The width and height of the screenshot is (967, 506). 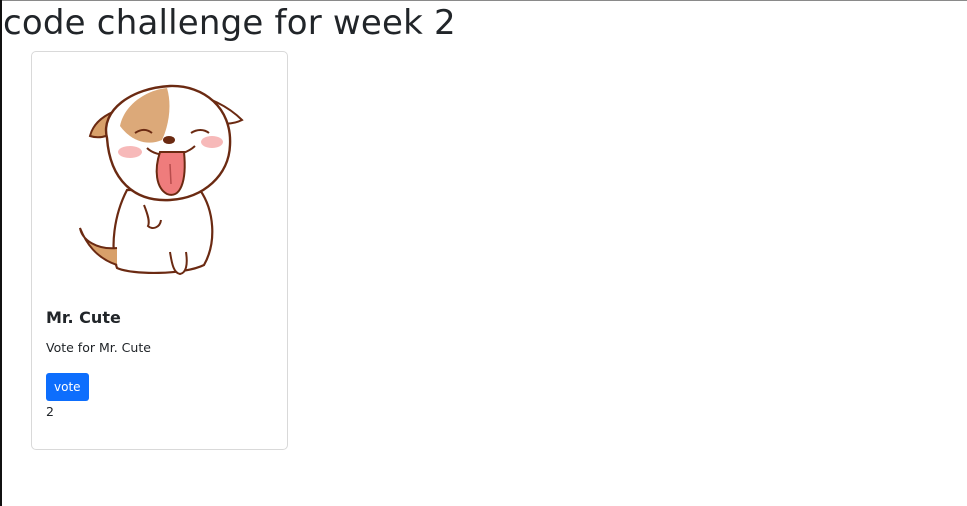 I want to click on card-text: Vote for Mr. Cute, so click(x=98, y=347).